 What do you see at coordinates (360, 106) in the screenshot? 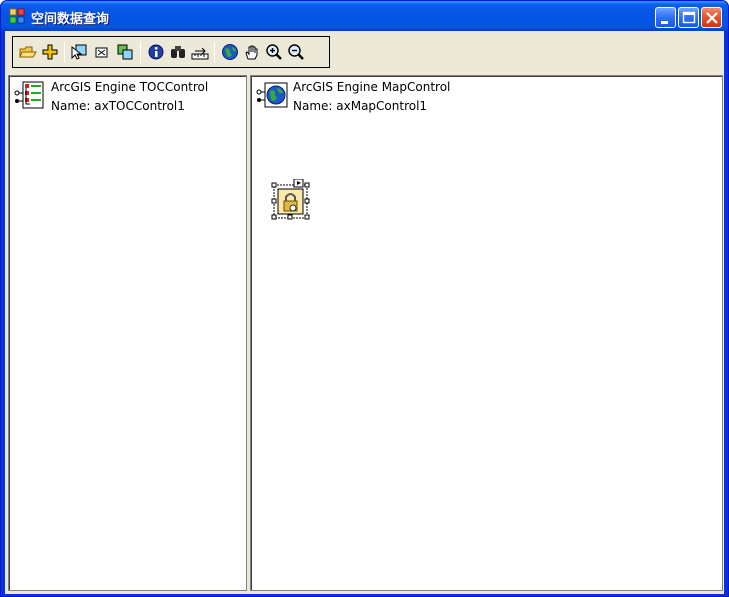
I see `map-control-name: Name: axMapControl1` at bounding box center [360, 106].